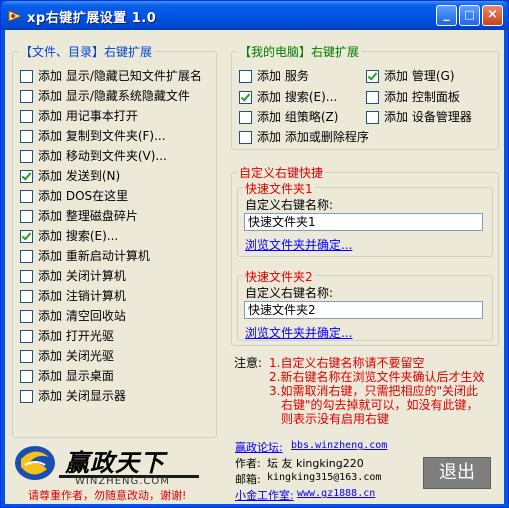 Image resolution: width=509 pixels, height=508 pixels. What do you see at coordinates (279, 188) in the screenshot?
I see `folder1-title: 快速文件夹1` at bounding box center [279, 188].